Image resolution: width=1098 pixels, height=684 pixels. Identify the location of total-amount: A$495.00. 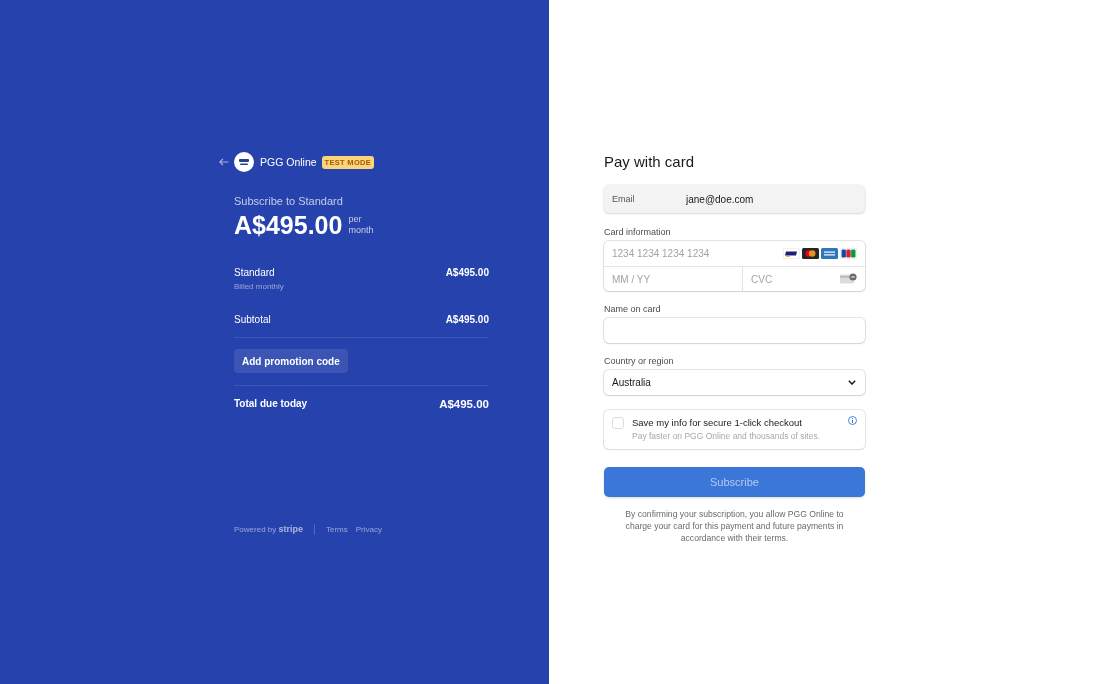
(464, 404).